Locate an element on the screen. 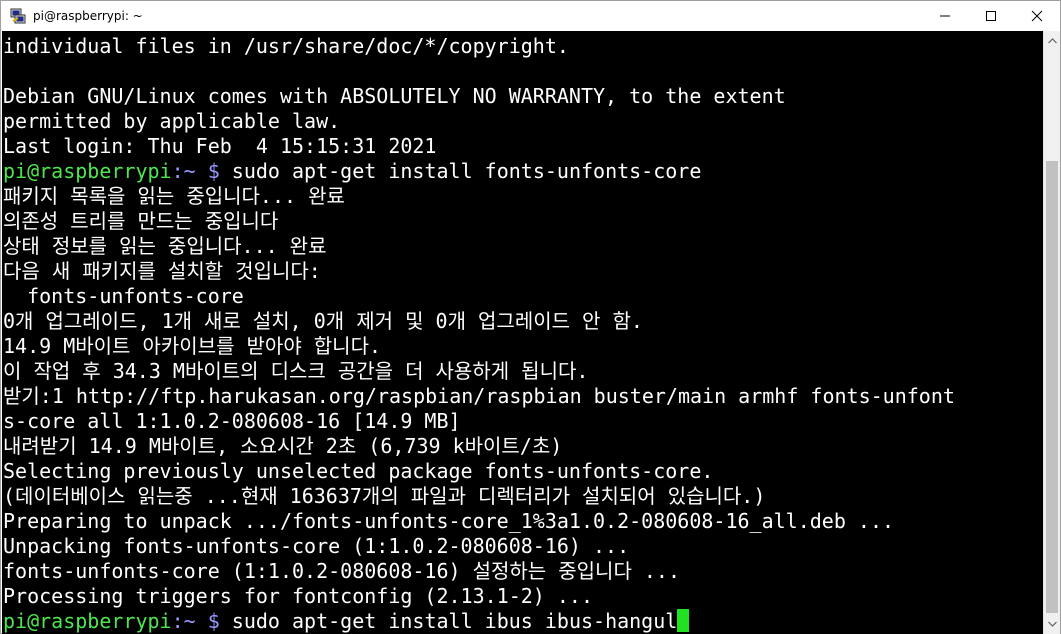 The image size is (1061, 634). output-text: fonts-unfonts-core is located at coordinates (123, 296).